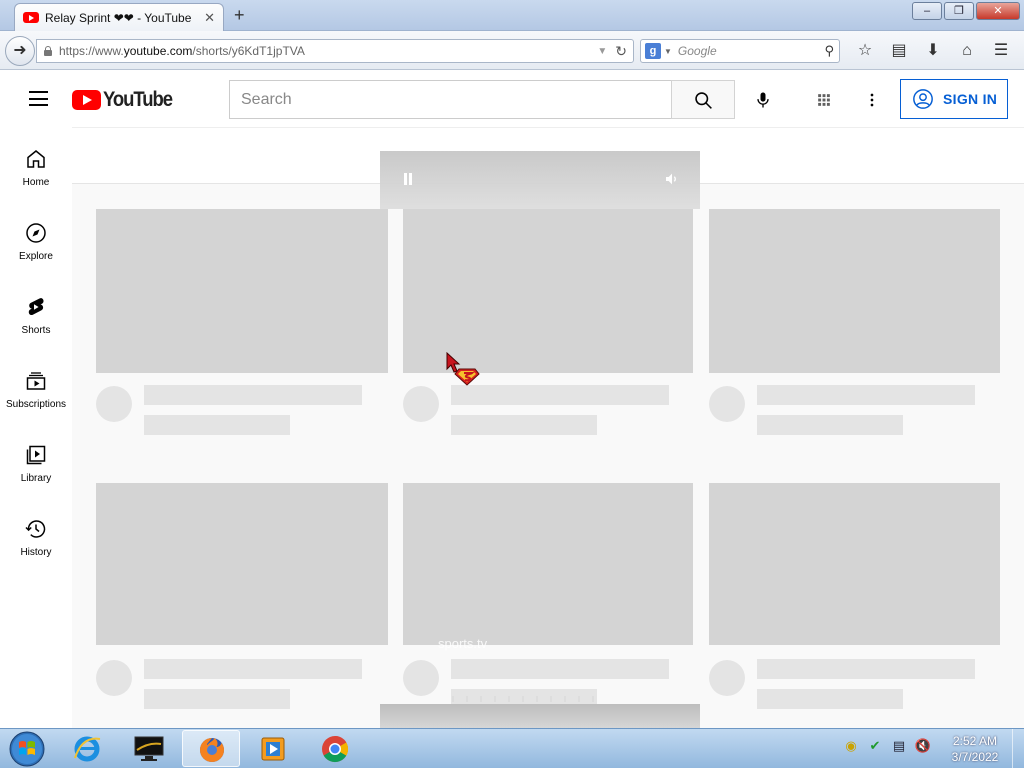 This screenshot has width=1024, height=768. I want to click on sidebar-item-history: History, so click(36, 534).